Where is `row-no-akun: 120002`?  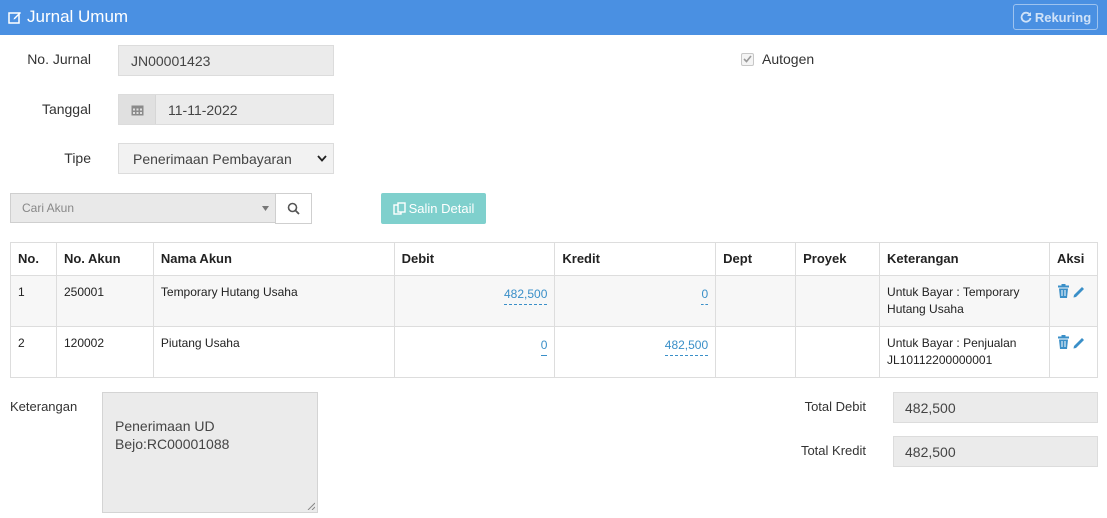
row-no-akun: 120002 is located at coordinates (104, 352).